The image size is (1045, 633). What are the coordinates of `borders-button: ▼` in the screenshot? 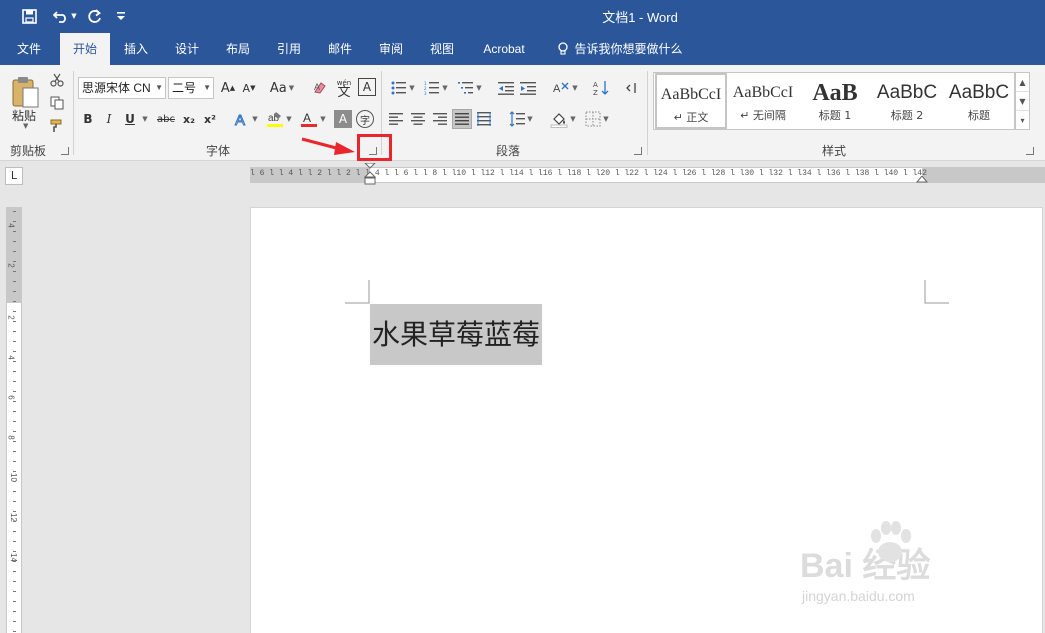 It's located at (597, 119).